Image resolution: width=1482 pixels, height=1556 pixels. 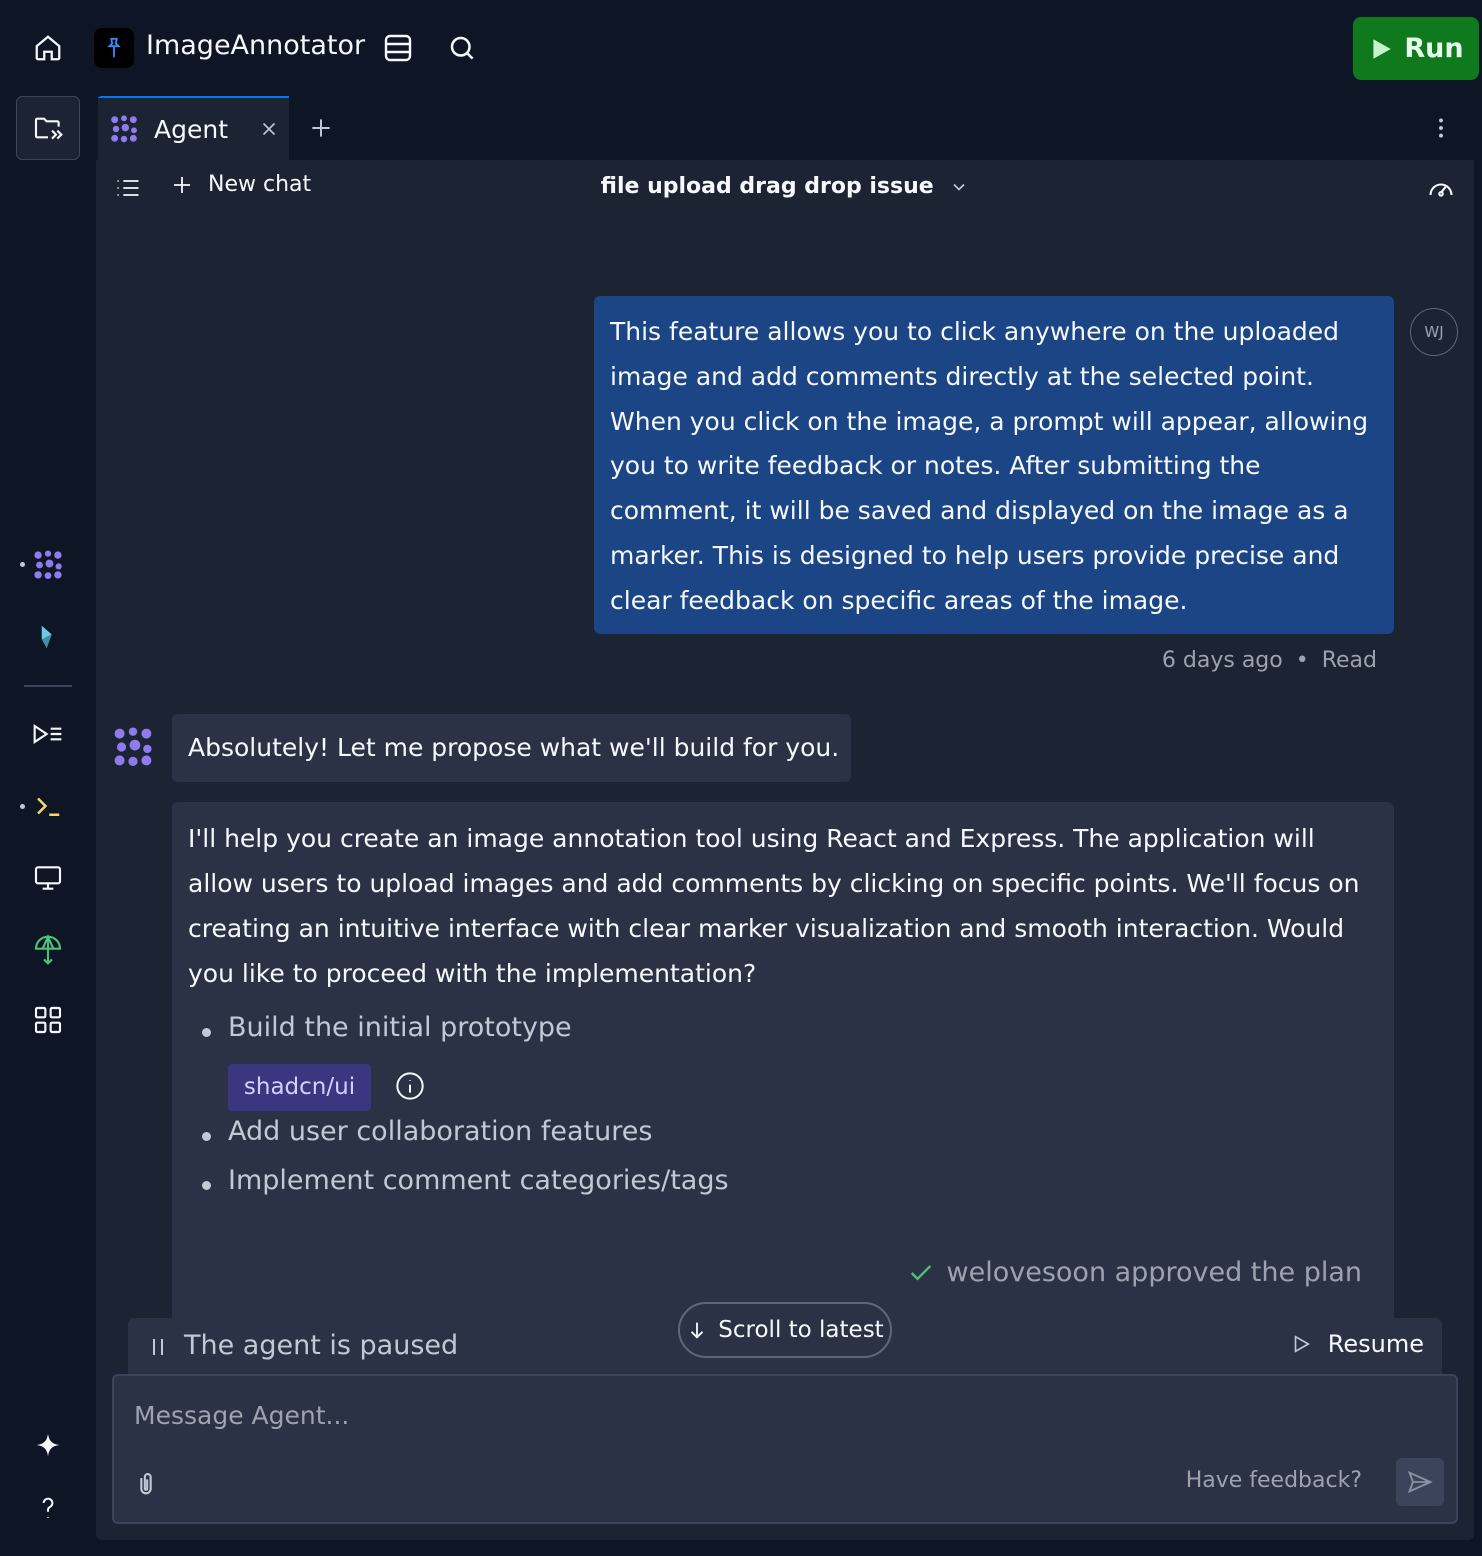 I want to click on close-tab-icon, so click(x=269, y=129).